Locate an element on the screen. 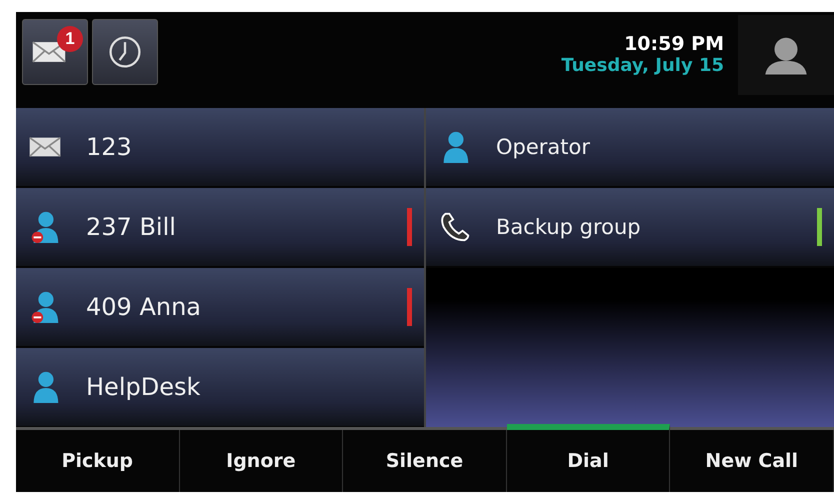 The image size is (834, 502). line-key: Backup group is located at coordinates (630, 227).